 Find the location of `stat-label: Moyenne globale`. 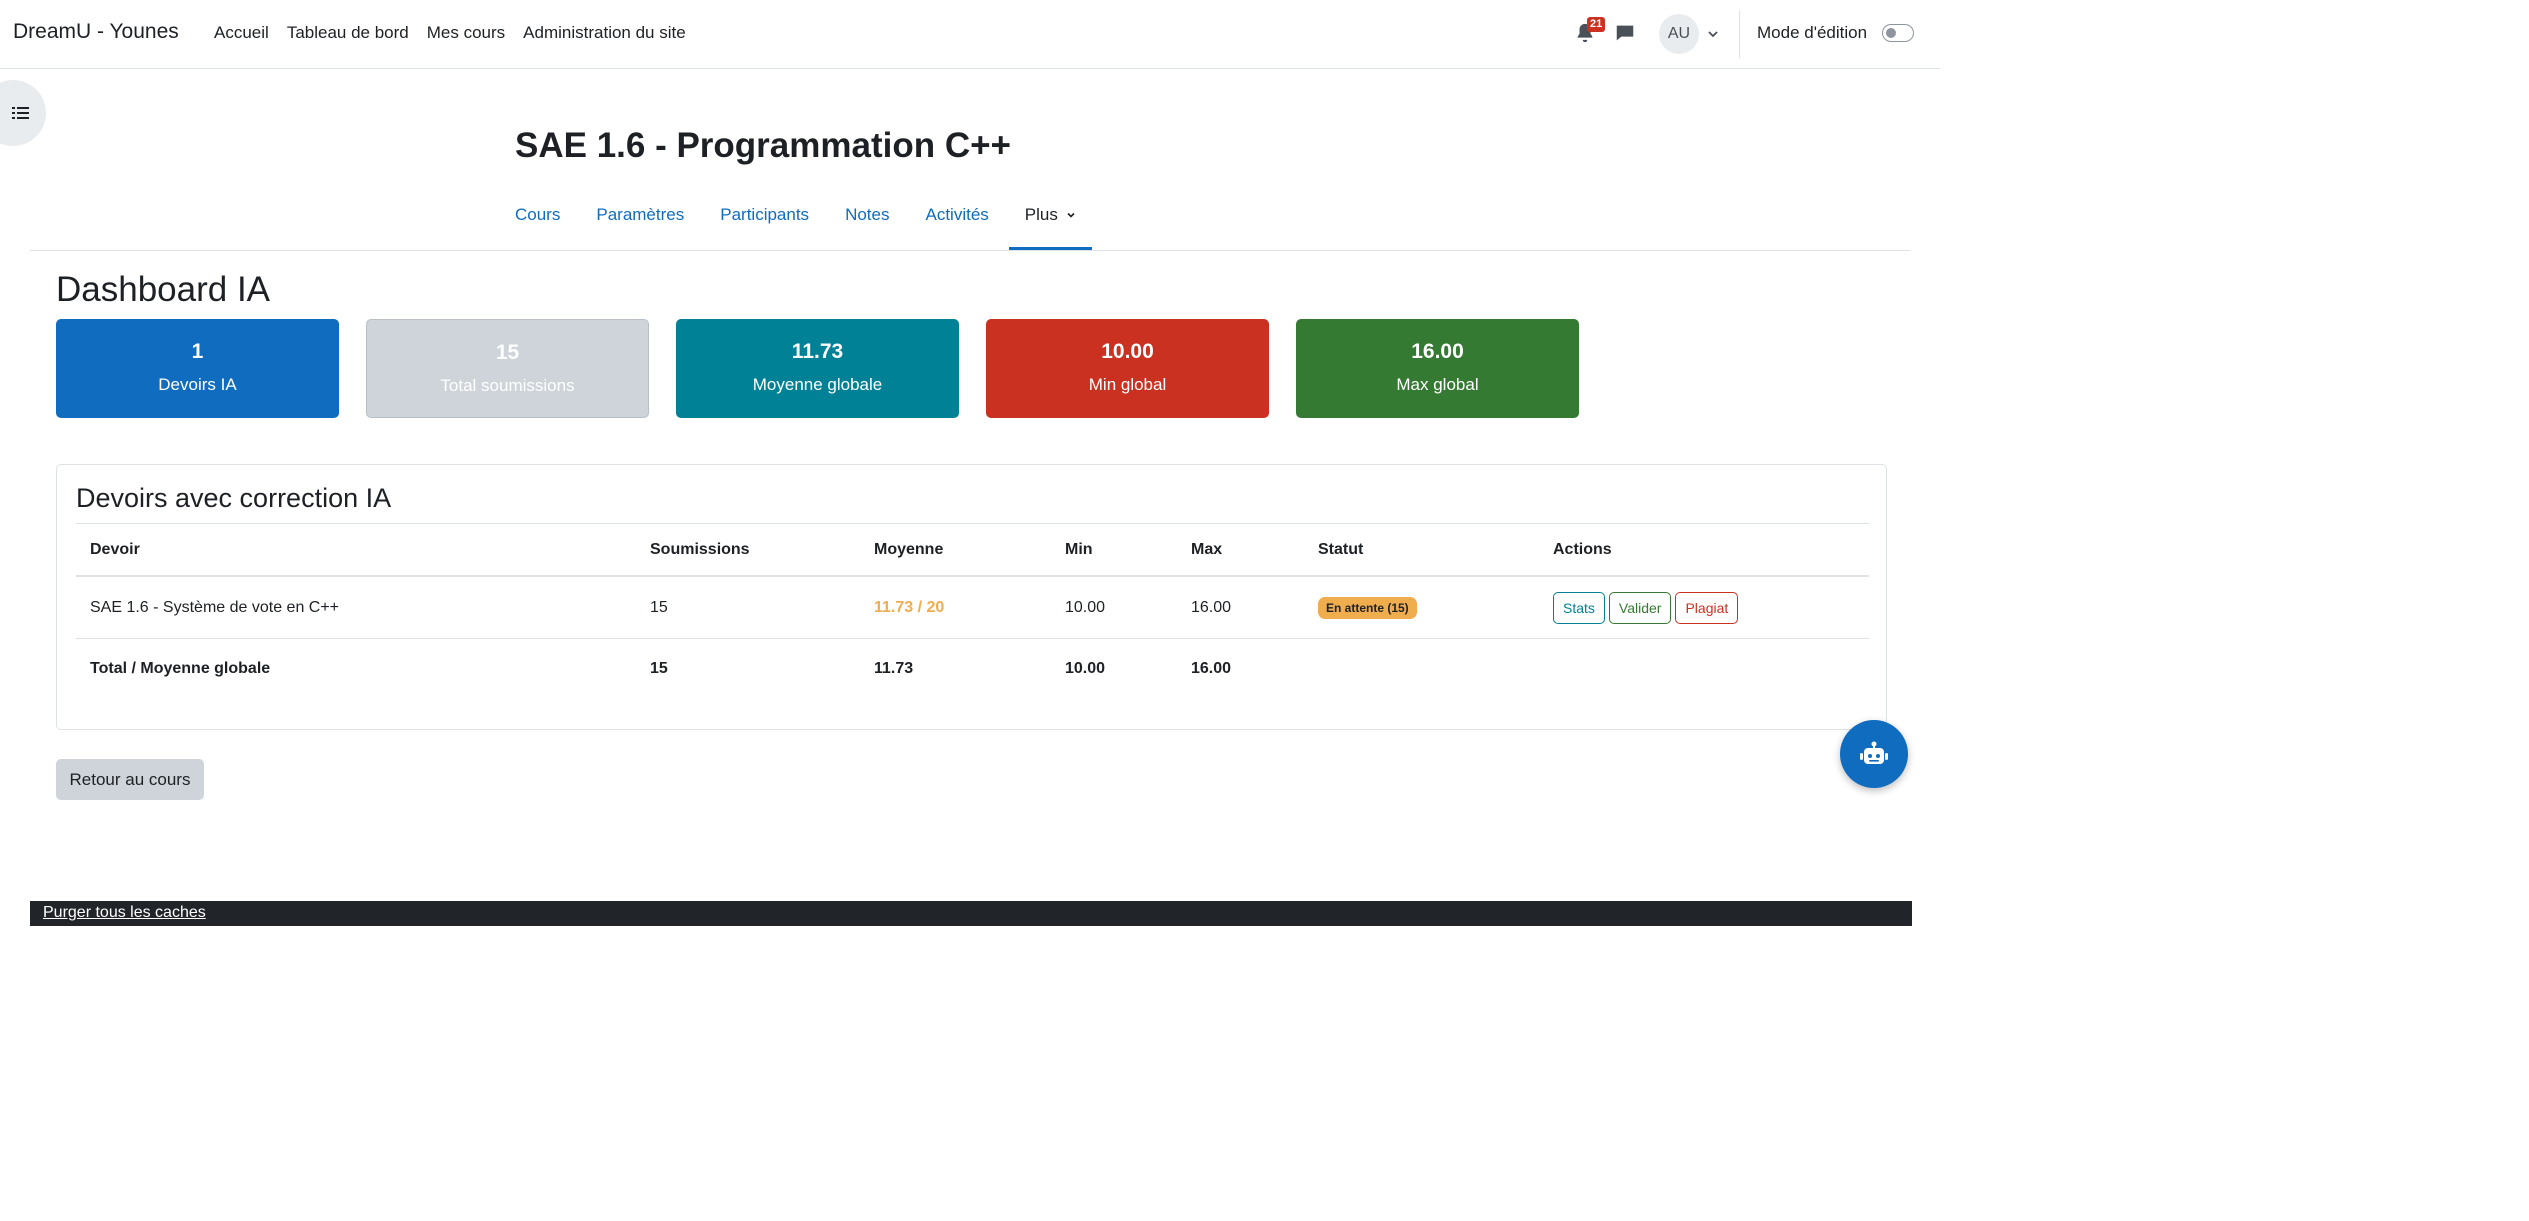

stat-label: Moyenne globale is located at coordinates (817, 384).